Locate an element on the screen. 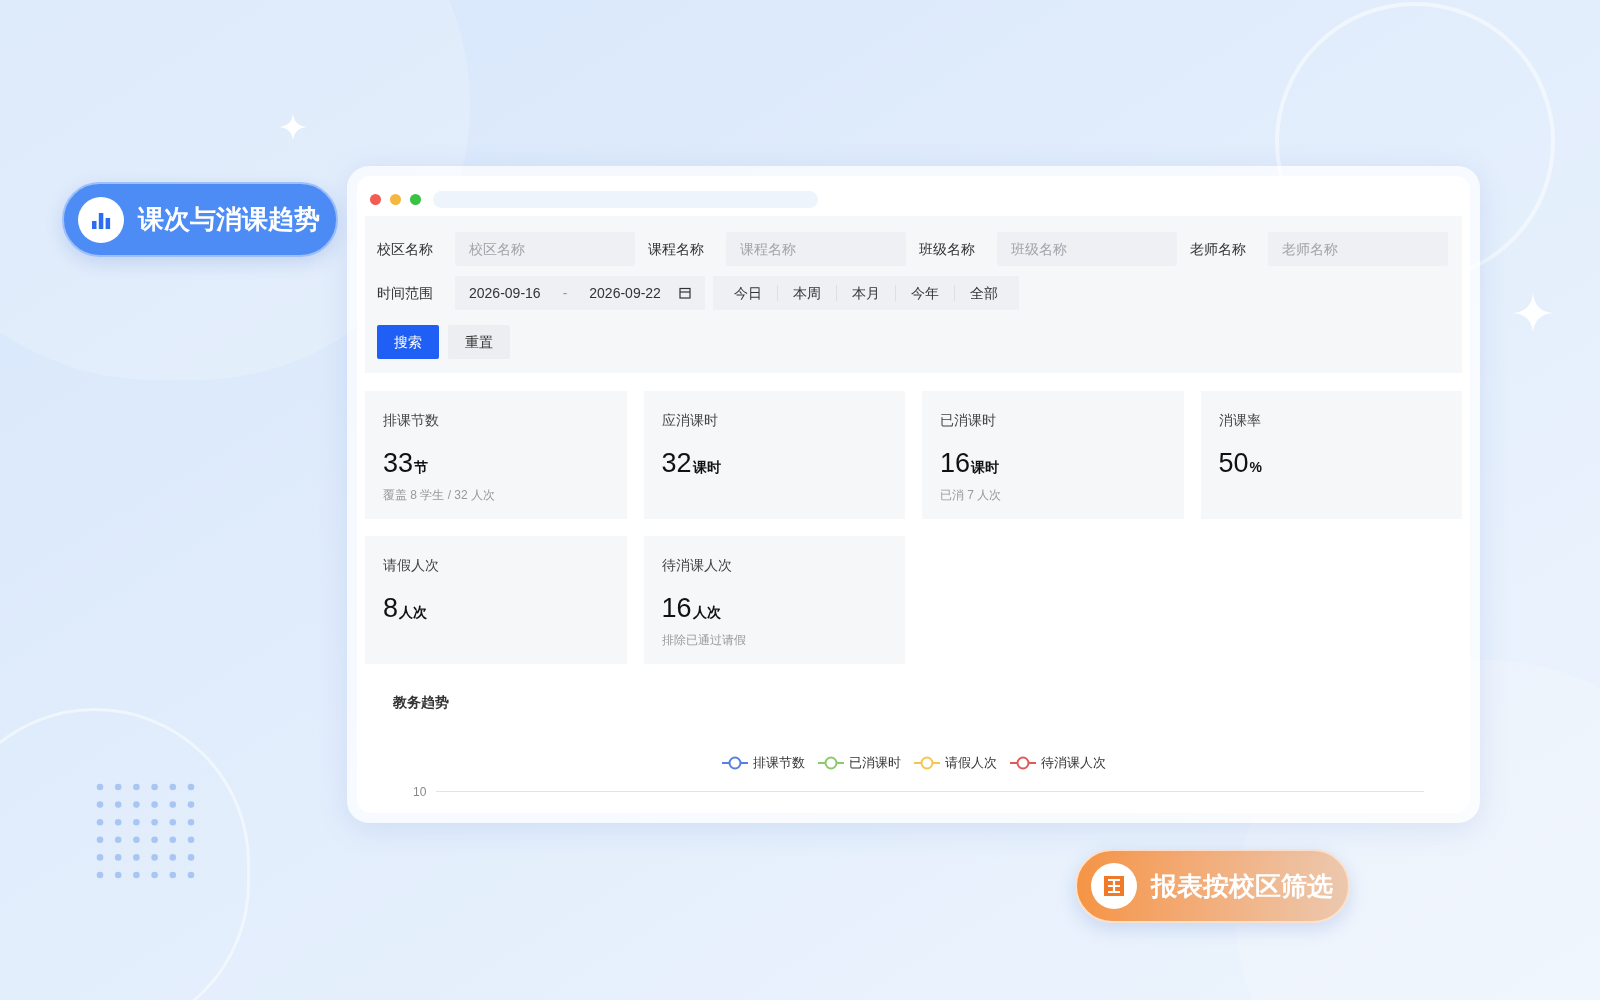  stat-value: 50 is located at coordinates (1233, 463).